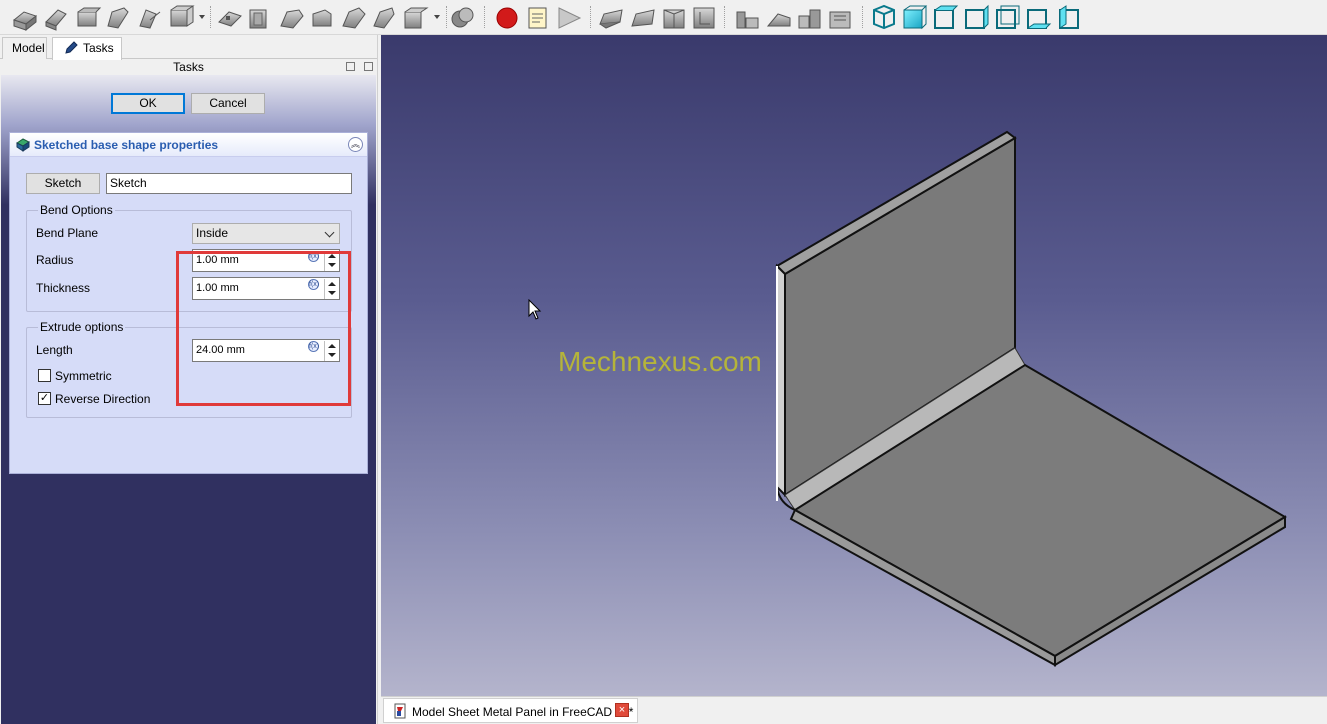 The image size is (1327, 724). What do you see at coordinates (63, 183) in the screenshot?
I see `sketch-button: Sketch` at bounding box center [63, 183].